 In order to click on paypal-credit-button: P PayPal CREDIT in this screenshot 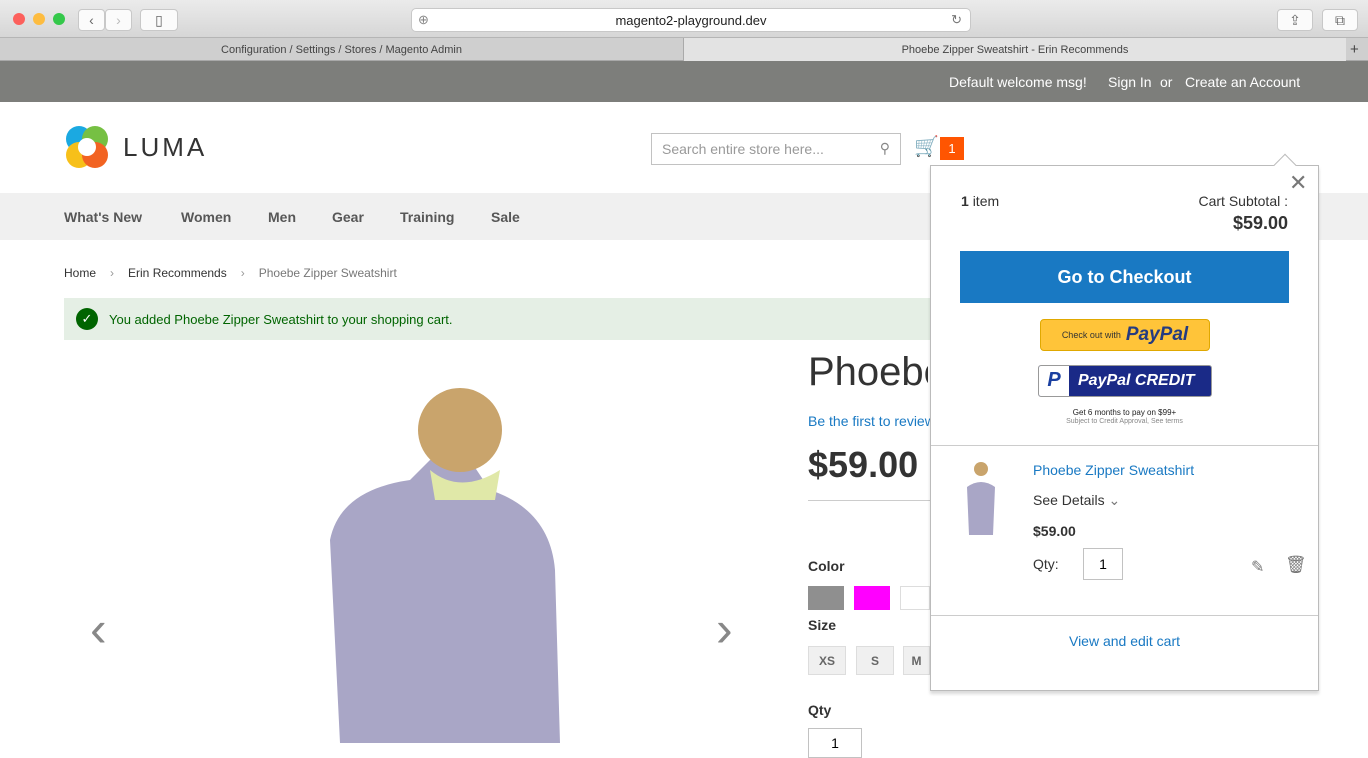, I will do `click(1125, 381)`.